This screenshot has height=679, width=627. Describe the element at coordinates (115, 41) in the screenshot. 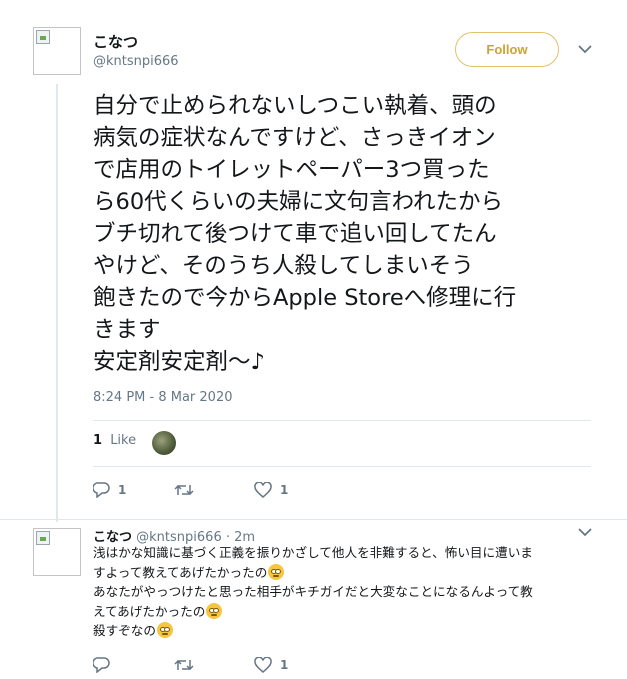

I see `author-name: こなつ` at that location.